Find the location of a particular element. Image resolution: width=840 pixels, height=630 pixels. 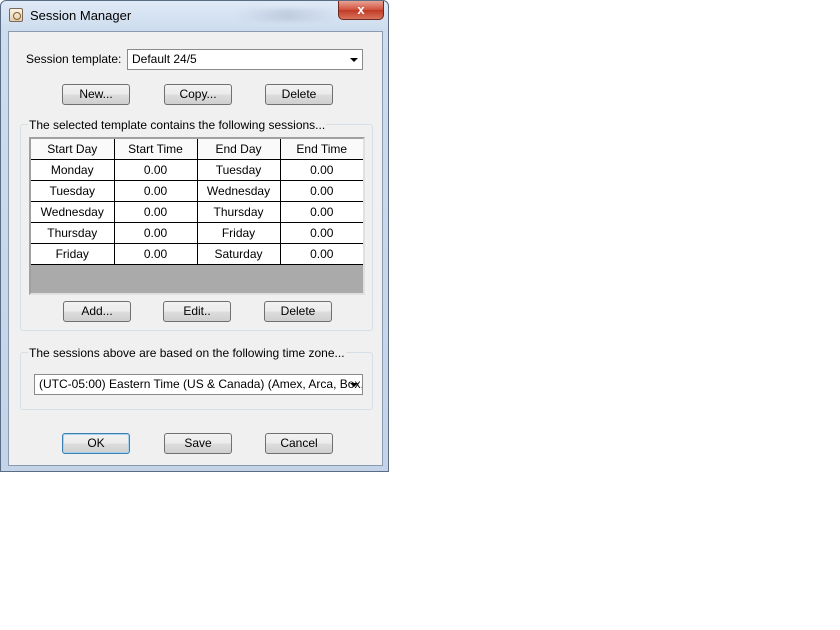

table-row: Monday 0.00 Tuesday 0.00 is located at coordinates (197, 170).